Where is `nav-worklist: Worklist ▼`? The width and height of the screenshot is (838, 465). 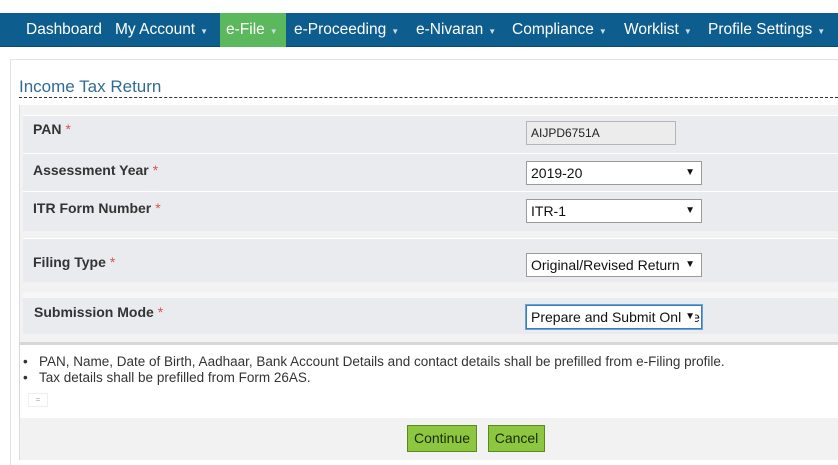
nav-worklist: Worklist ▼ is located at coordinates (658, 30).